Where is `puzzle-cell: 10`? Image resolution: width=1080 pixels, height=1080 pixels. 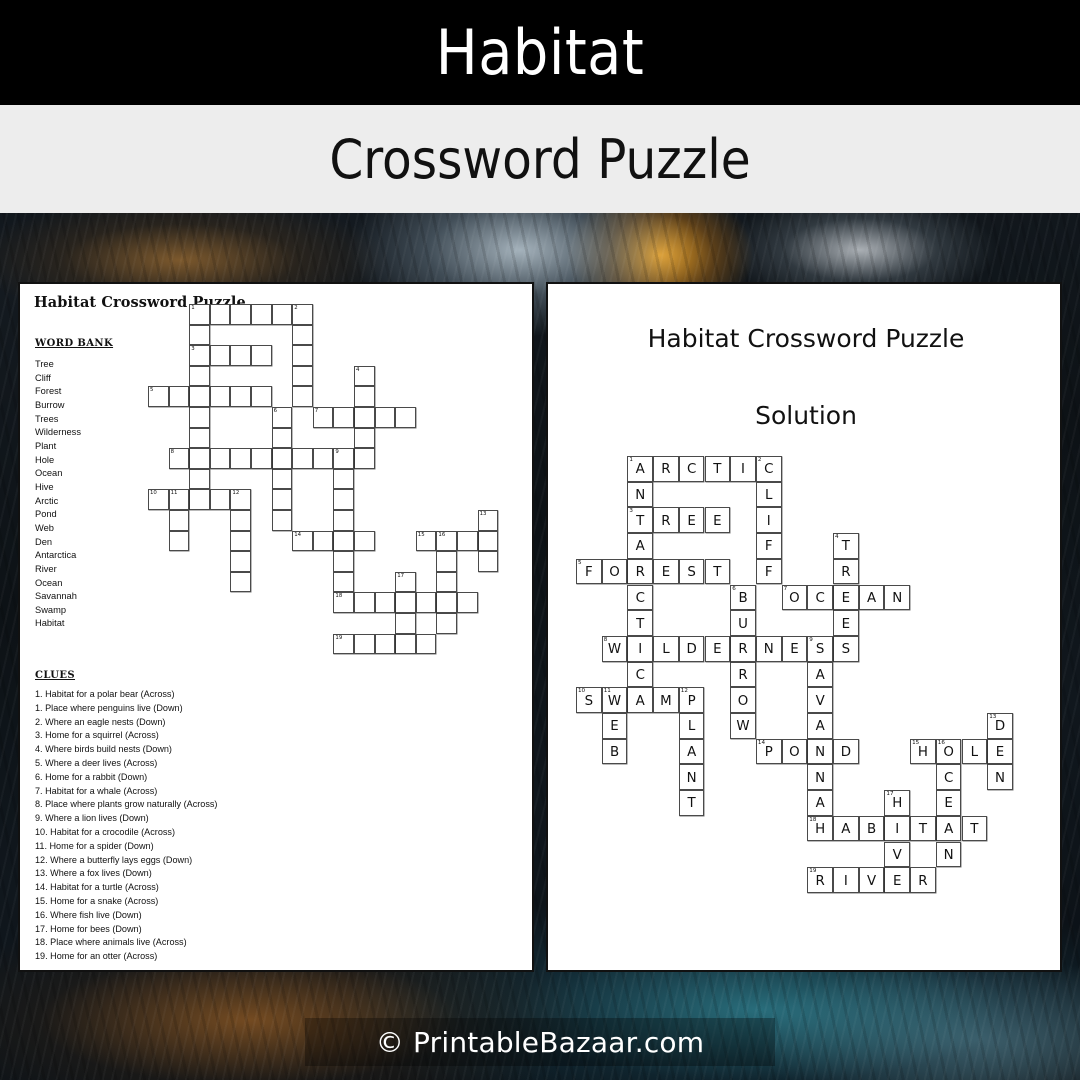
puzzle-cell: 10 is located at coordinates (158, 499).